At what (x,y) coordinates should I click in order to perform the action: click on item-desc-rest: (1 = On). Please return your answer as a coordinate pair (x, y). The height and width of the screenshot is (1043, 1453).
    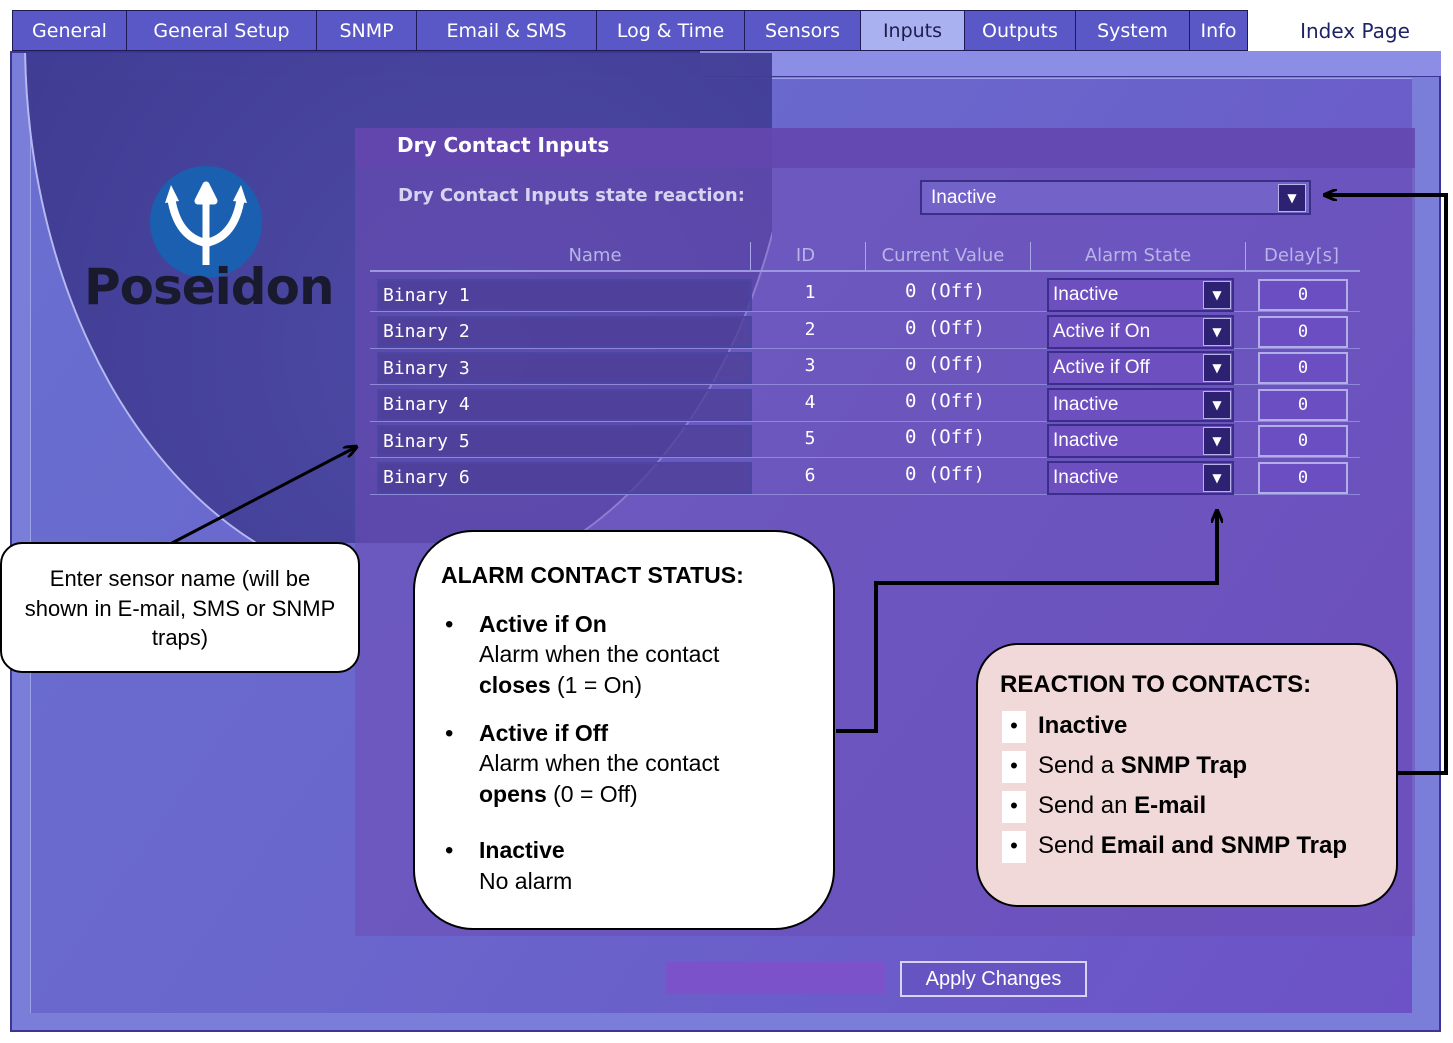
    Looking at the image, I should click on (596, 684).